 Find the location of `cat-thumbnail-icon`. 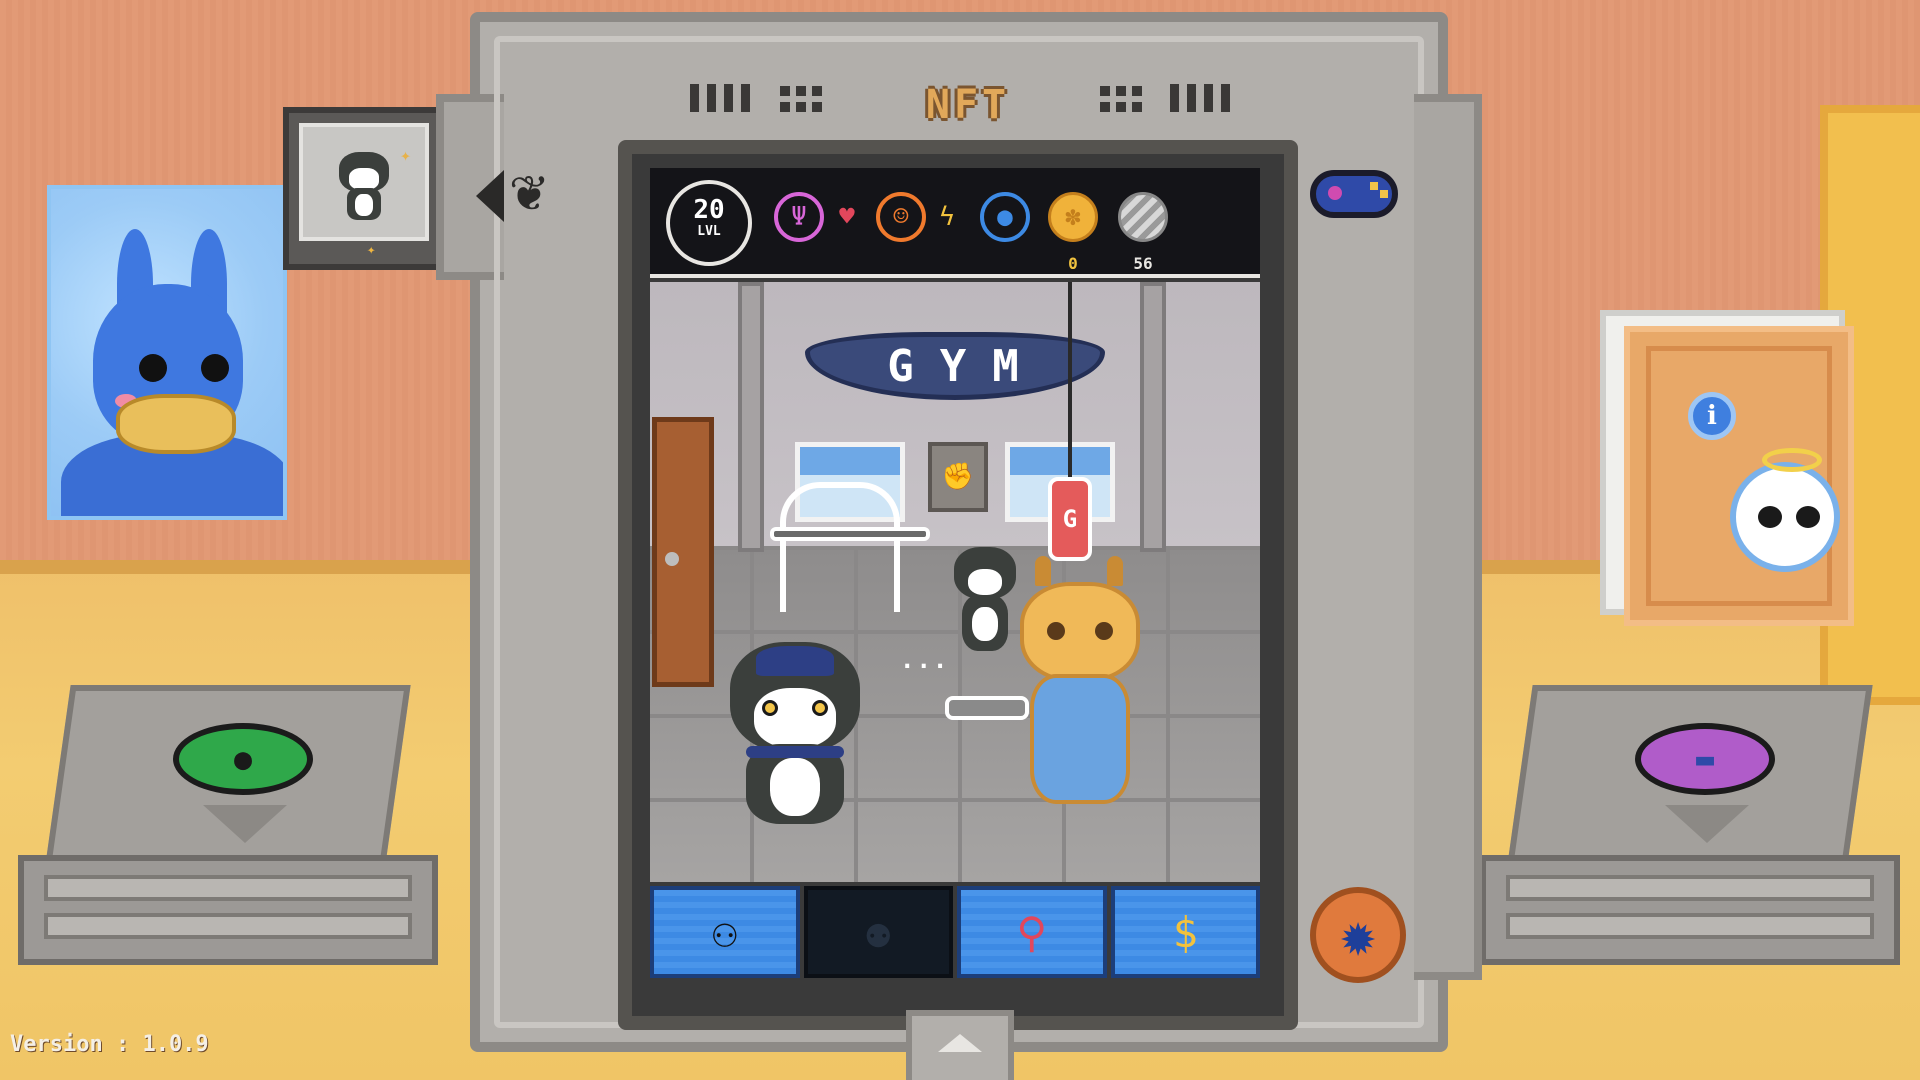

cat-thumbnail-icon is located at coordinates (364, 182).